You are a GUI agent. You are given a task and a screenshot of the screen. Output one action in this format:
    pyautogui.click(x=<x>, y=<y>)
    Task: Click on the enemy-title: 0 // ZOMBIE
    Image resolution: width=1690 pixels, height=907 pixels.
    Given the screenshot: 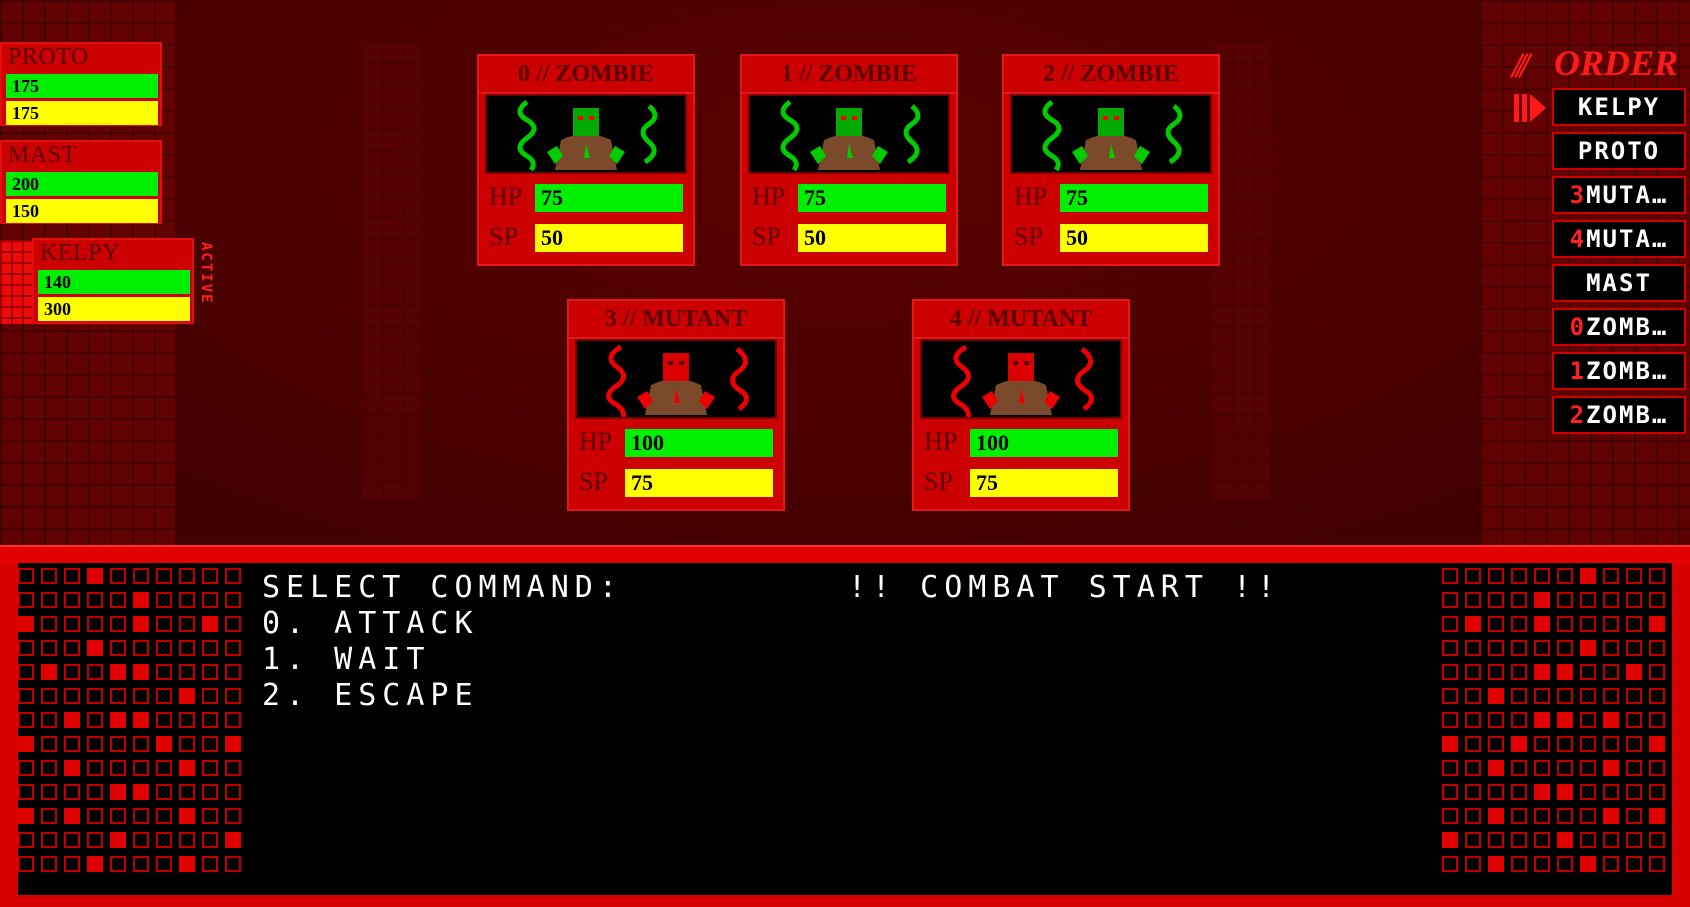 What is the action you would take?
    pyautogui.click(x=586, y=75)
    